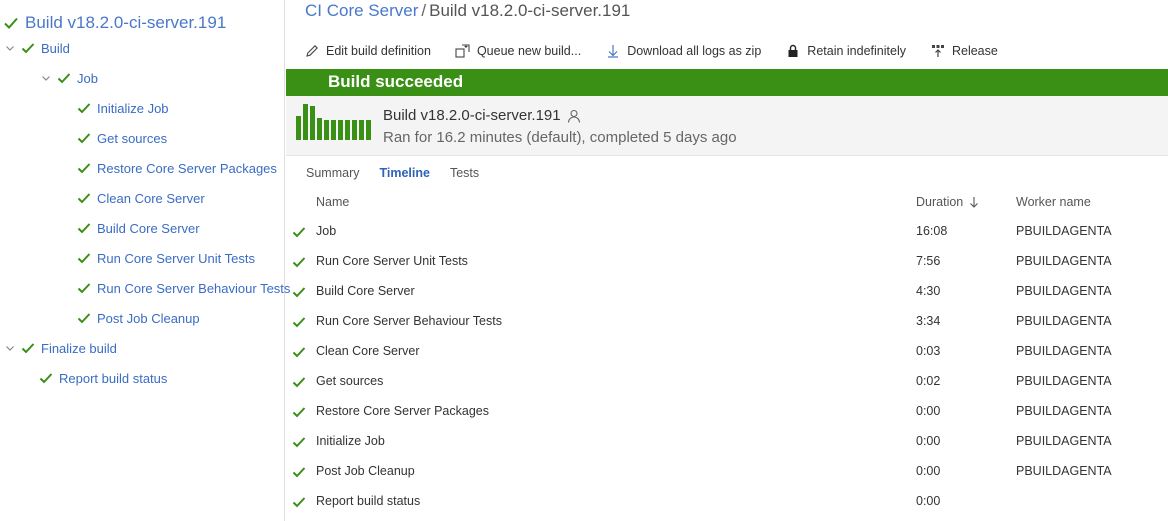 The width and height of the screenshot is (1168, 521). I want to click on row-name: Run Core Server Behaviour Tests, so click(409, 321).